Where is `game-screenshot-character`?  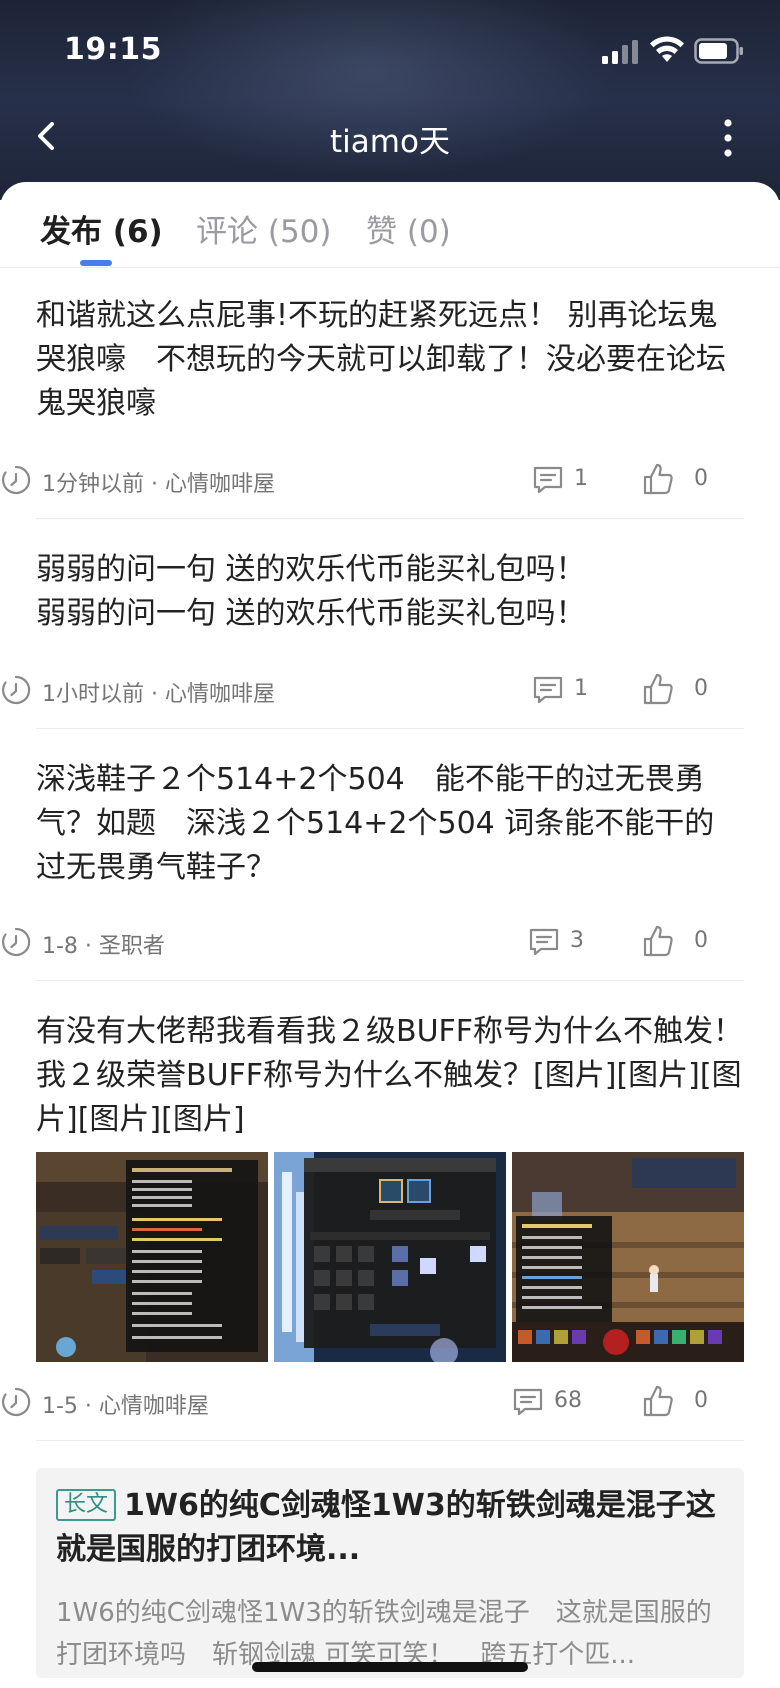 game-screenshot-character is located at coordinates (628, 1257).